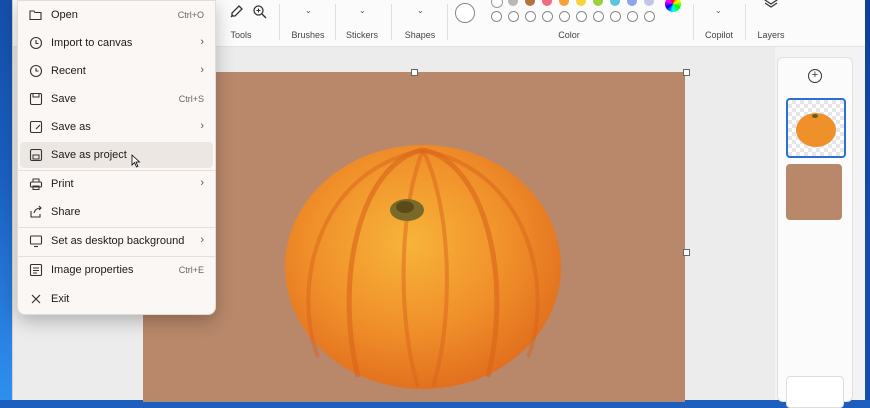 Image resolution: width=870 pixels, height=408 pixels. I want to click on menu-label: Image properties, so click(92, 270).